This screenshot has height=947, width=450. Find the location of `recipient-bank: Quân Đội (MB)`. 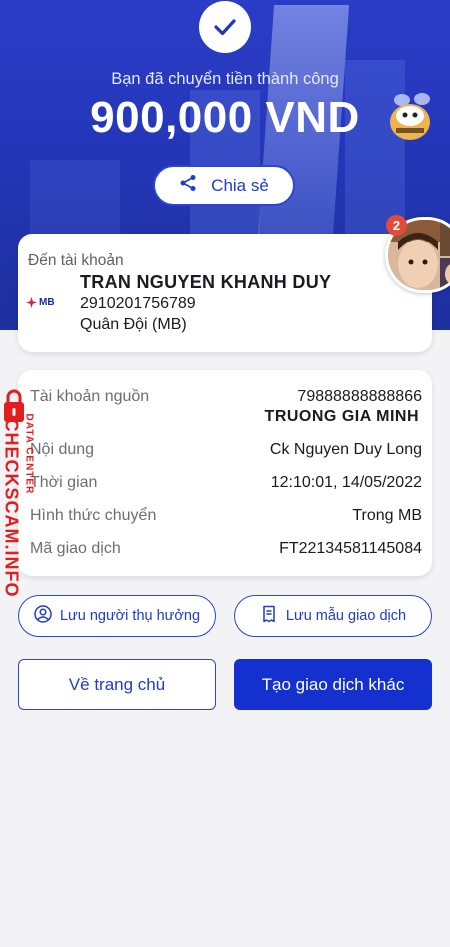

recipient-bank: Quân Đội (MB) is located at coordinates (133, 324).